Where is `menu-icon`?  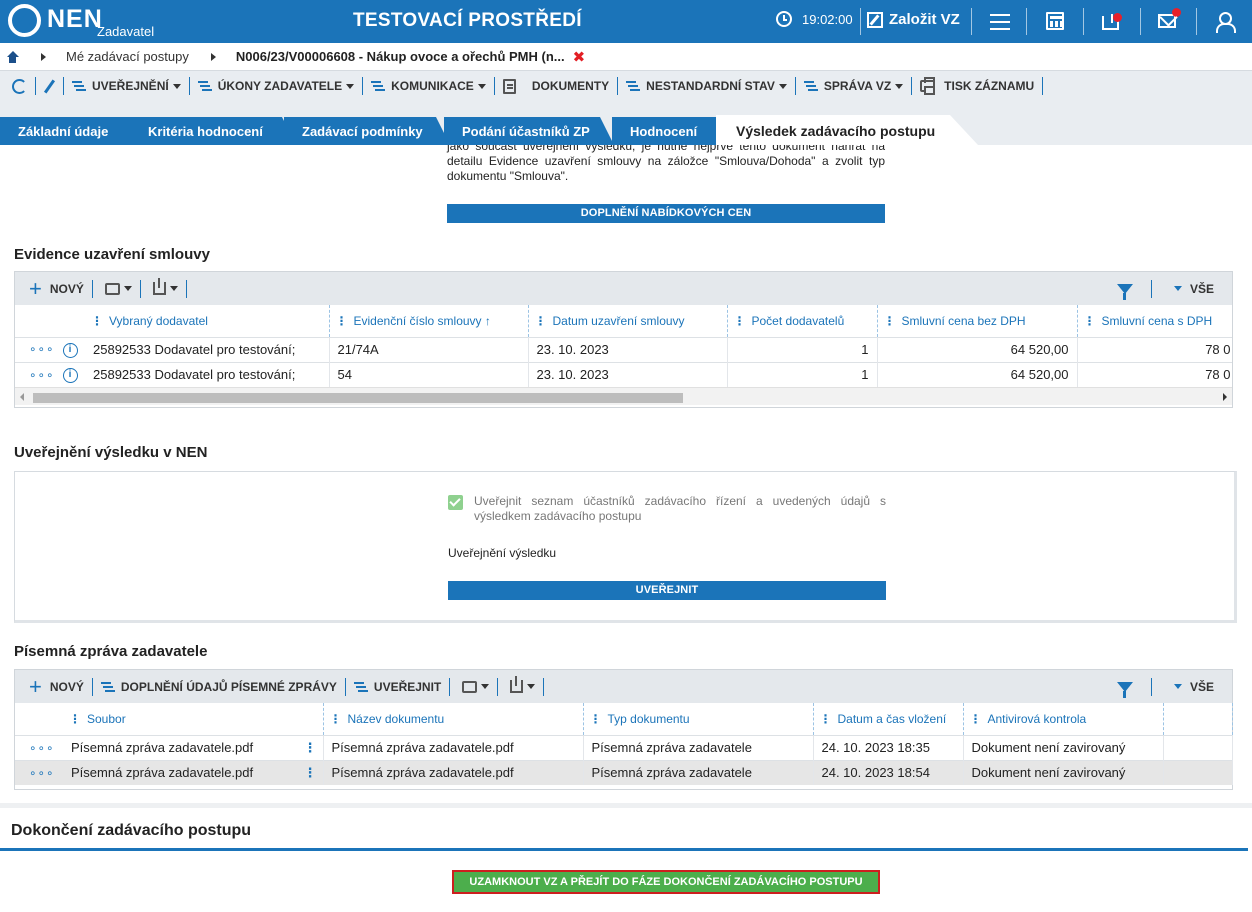 menu-icon is located at coordinates (1000, 23).